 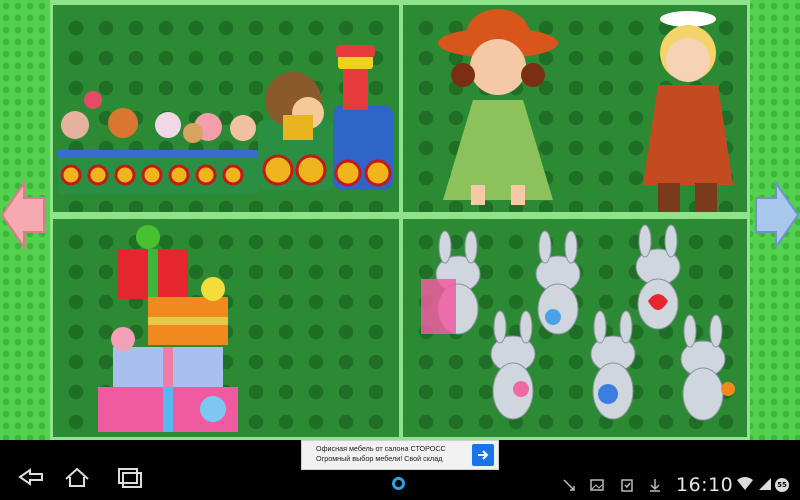 I want to click on download-icon, so click(x=655, y=485).